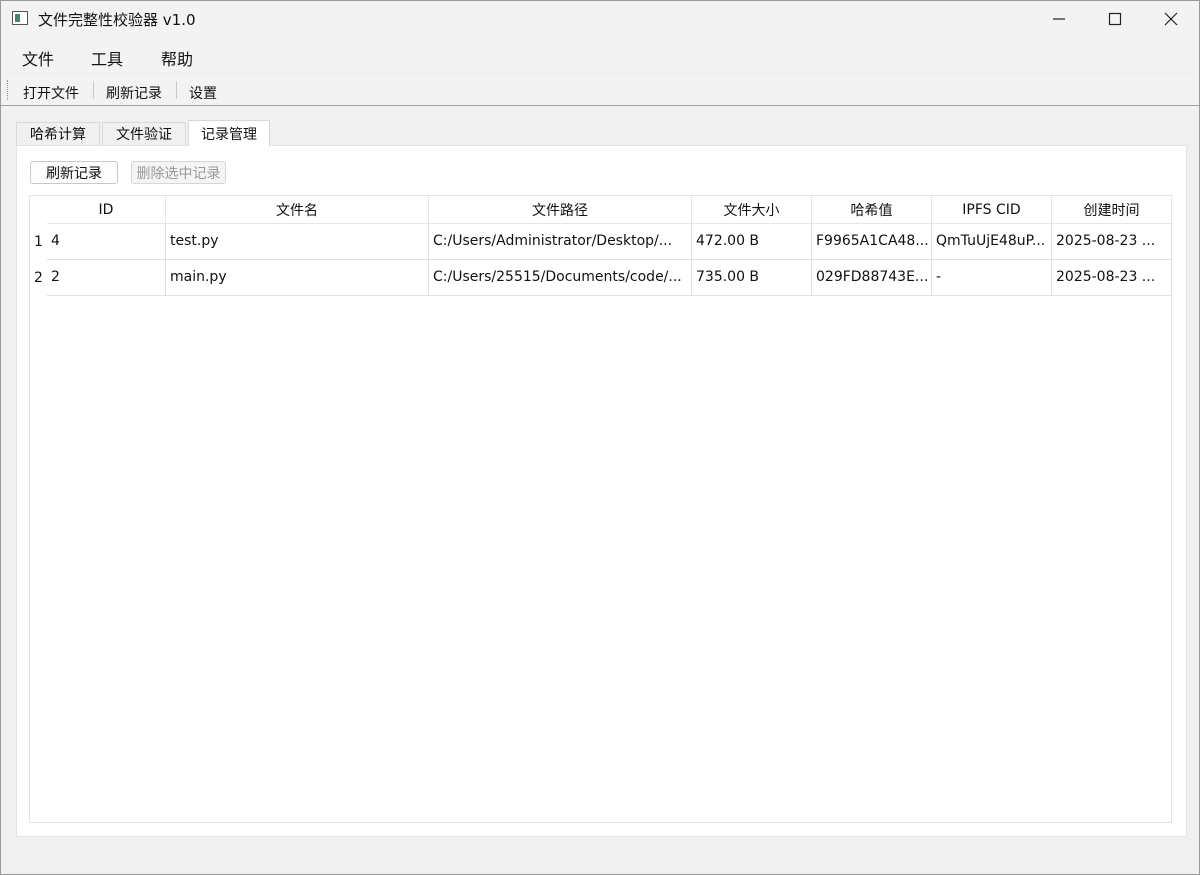 The width and height of the screenshot is (1200, 875). Describe the element at coordinates (38, 58) in the screenshot. I see `menu-file: 文件` at that location.